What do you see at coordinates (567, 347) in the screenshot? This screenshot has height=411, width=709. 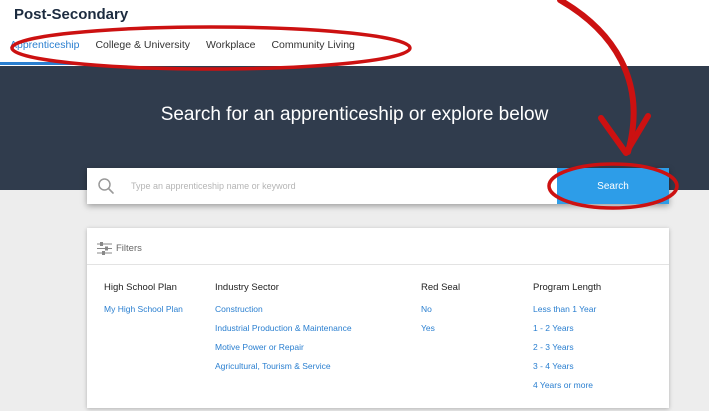 I see `filter-option: 2 - 3 Years` at bounding box center [567, 347].